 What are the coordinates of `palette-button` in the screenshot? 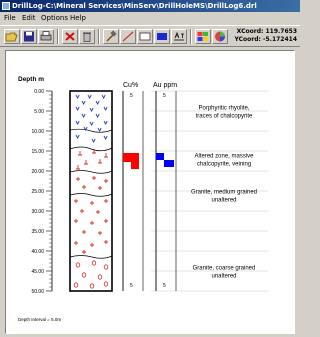 It's located at (203, 36).